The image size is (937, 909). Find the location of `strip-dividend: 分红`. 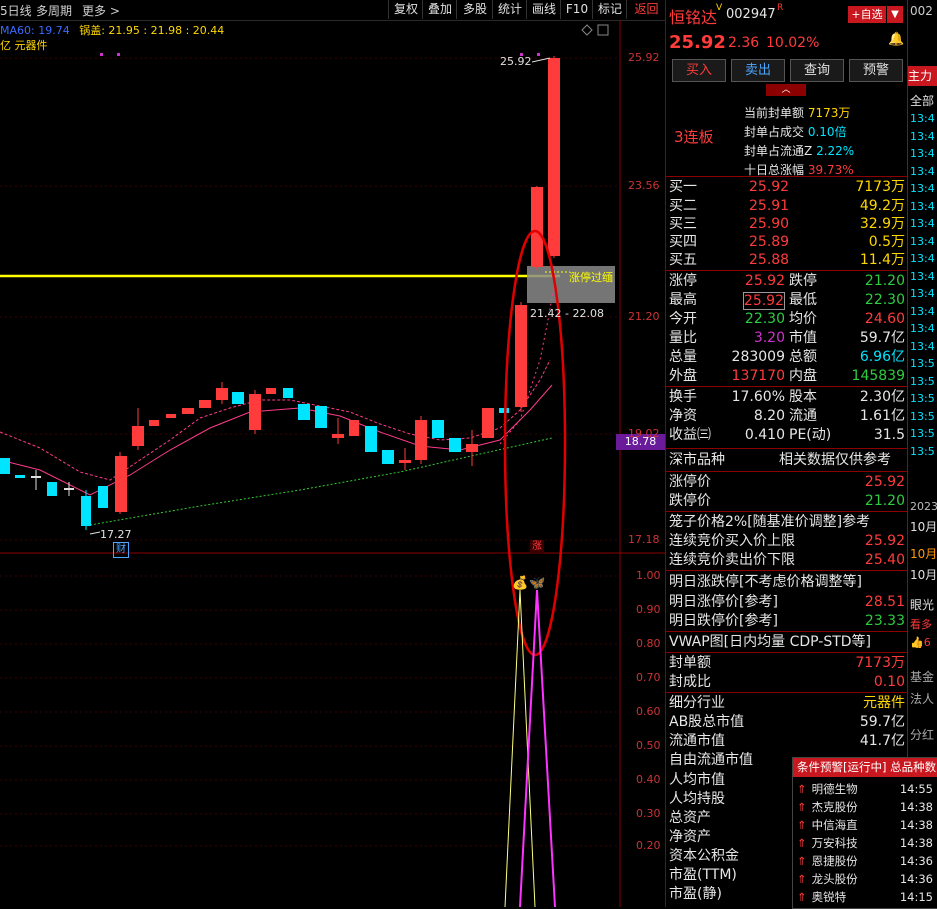

strip-dividend: 分红 is located at coordinates (922, 735).